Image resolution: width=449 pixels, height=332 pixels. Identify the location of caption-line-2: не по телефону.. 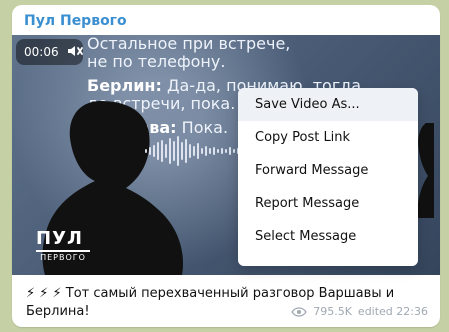
(156, 61).